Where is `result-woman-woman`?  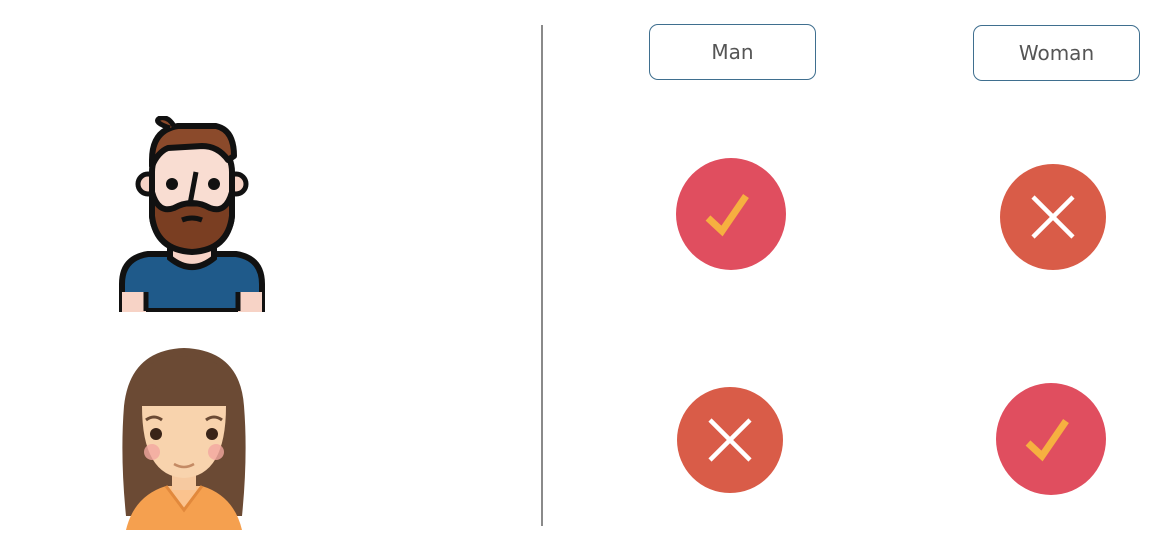 result-woman-woman is located at coordinates (1051, 439).